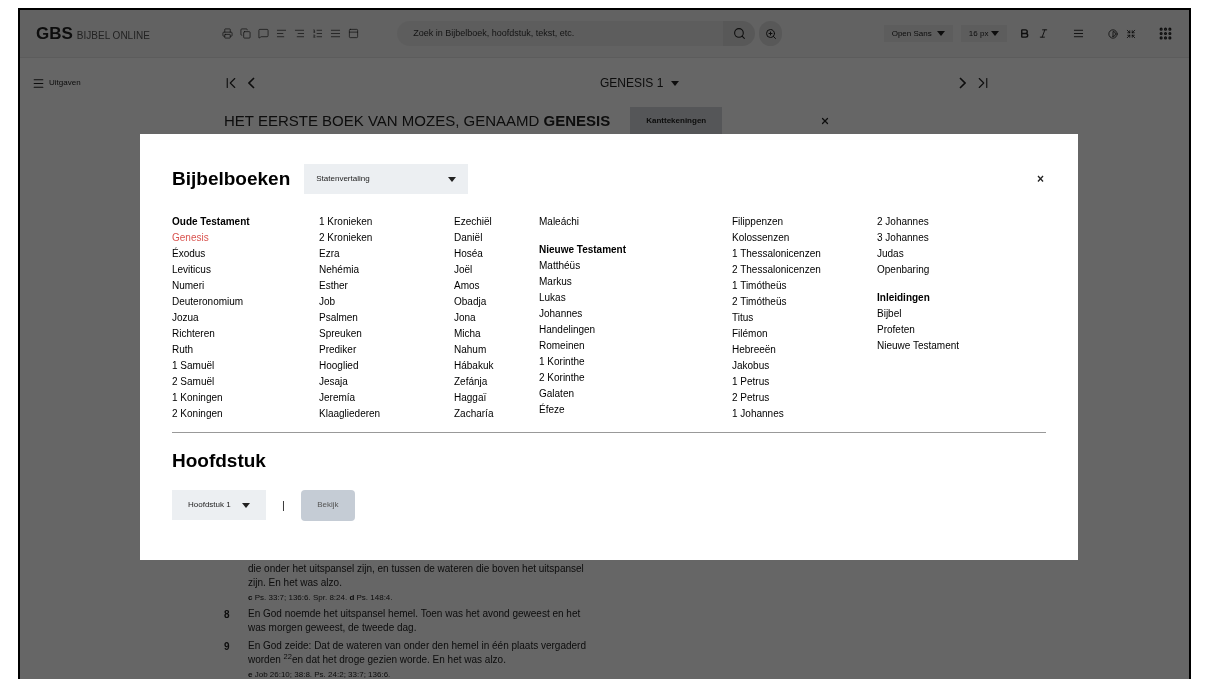 This screenshot has height=679, width=1209. Describe the element at coordinates (496, 222) in the screenshot. I see `book-link: Ezechiël` at that location.